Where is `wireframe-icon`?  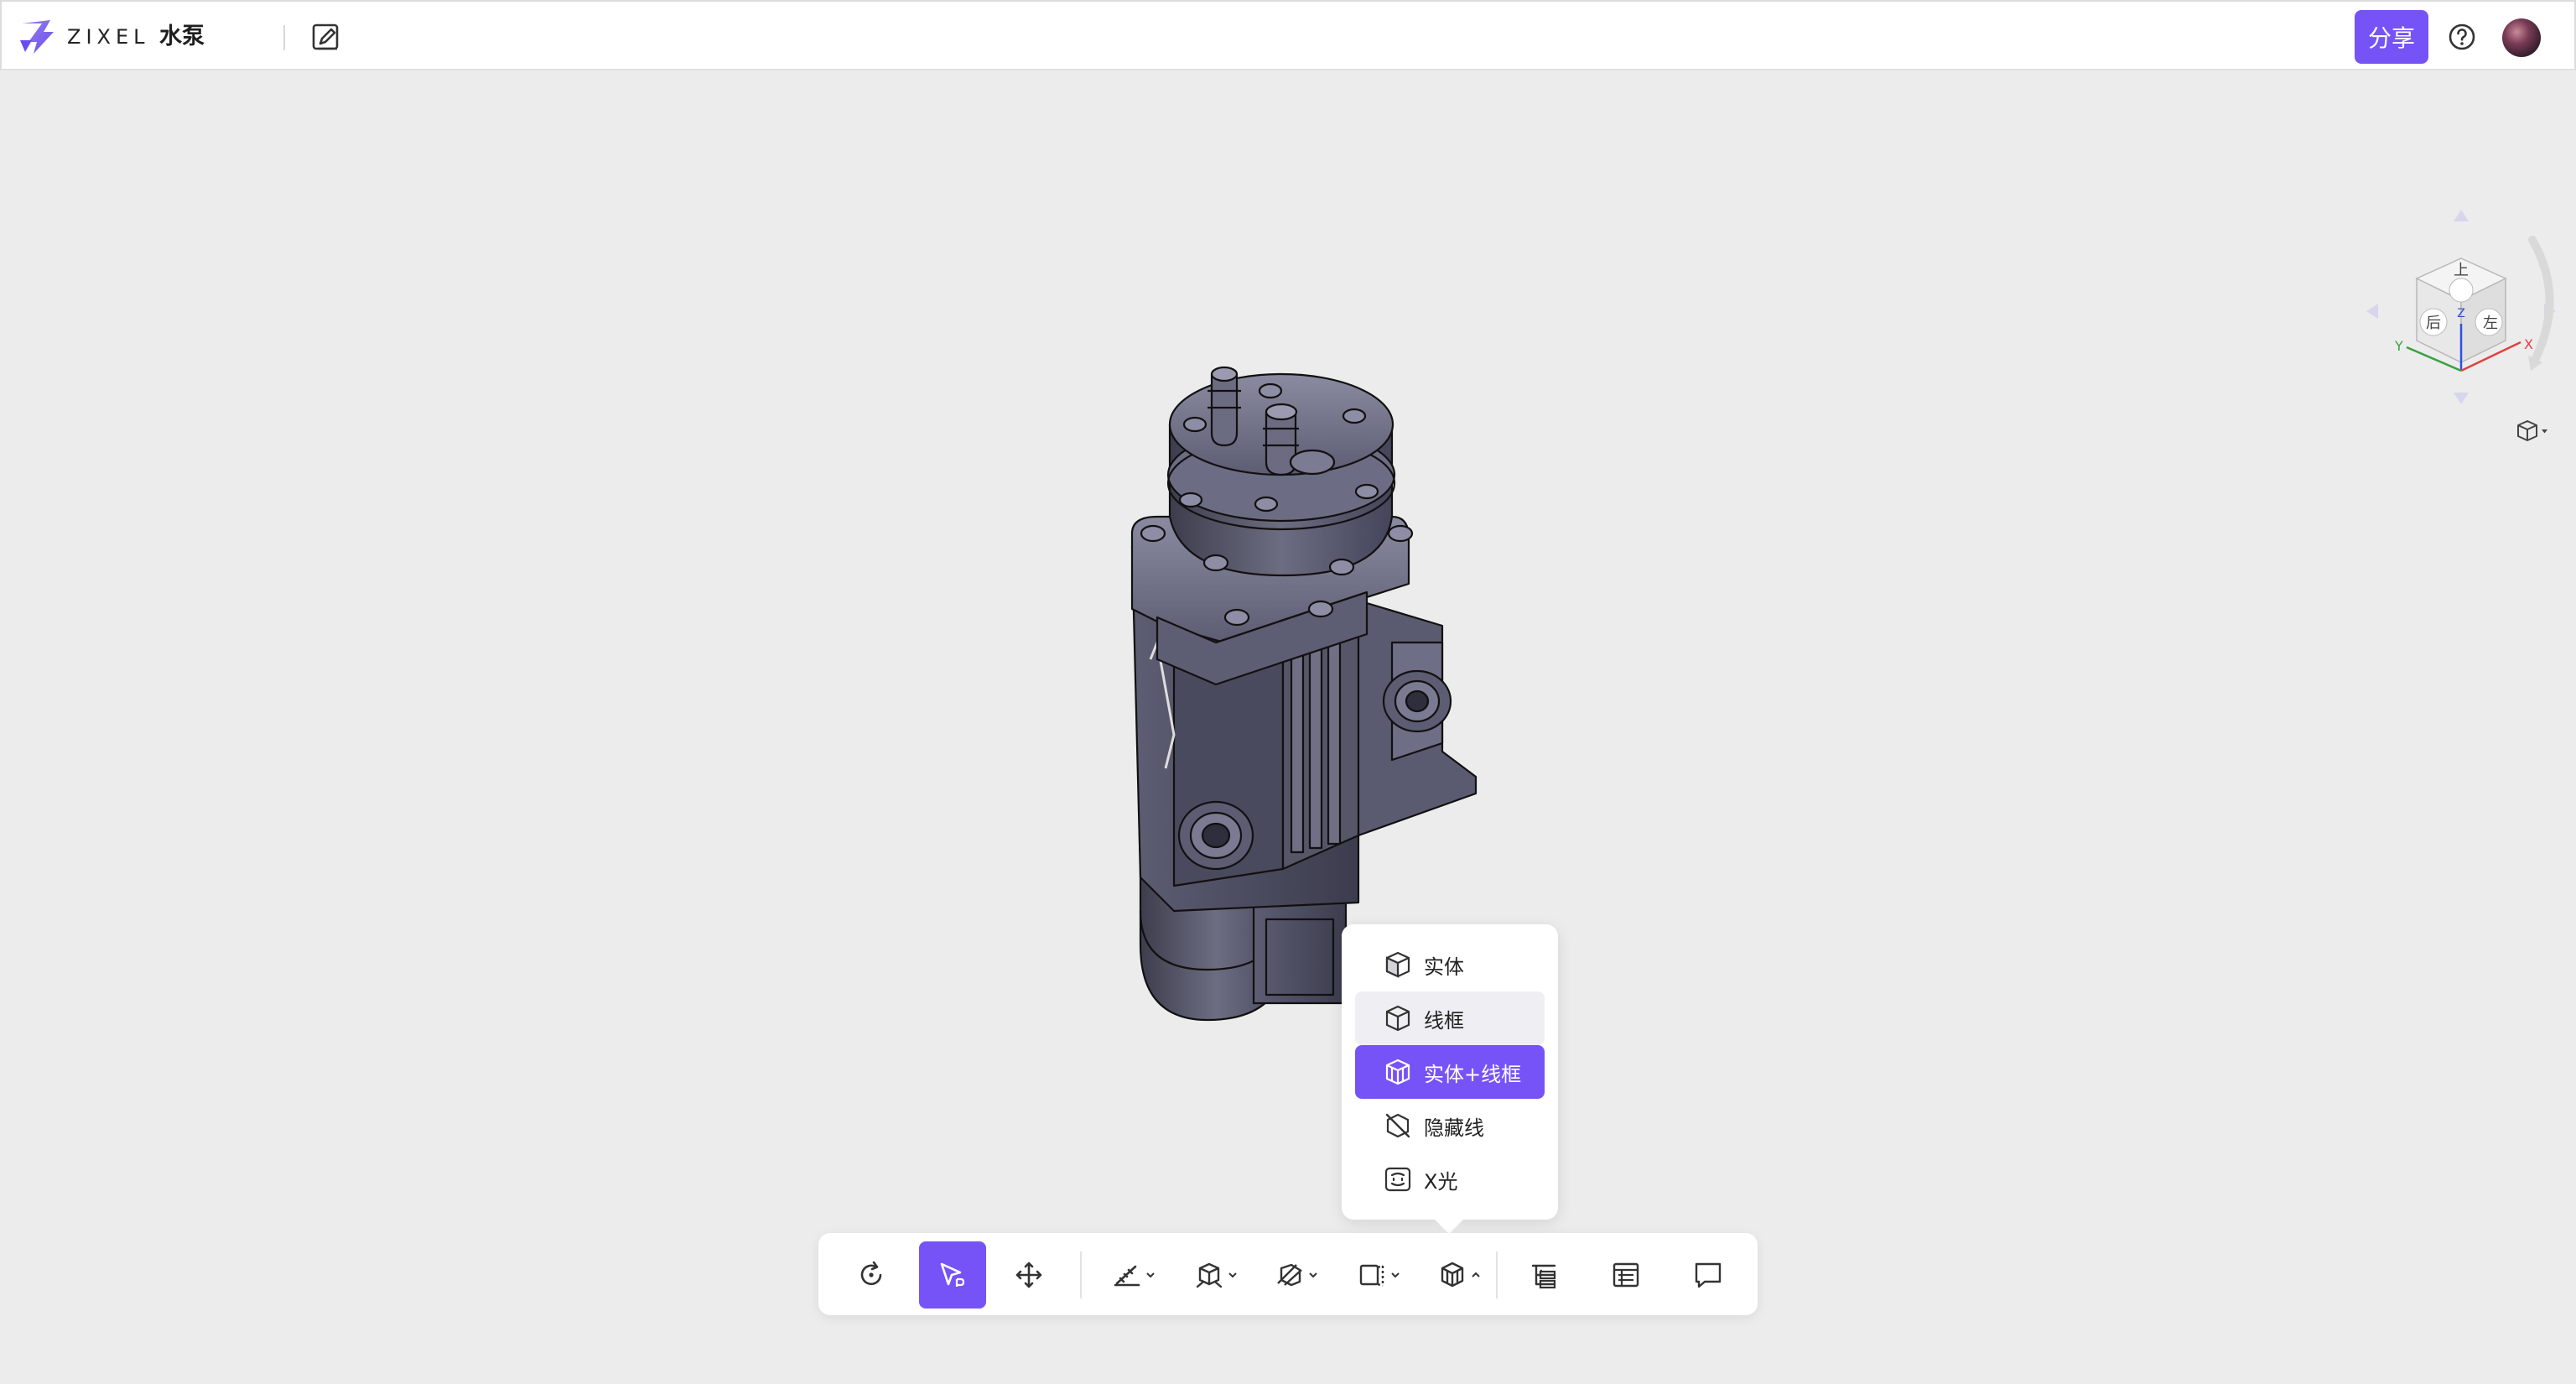 wireframe-icon is located at coordinates (1398, 1018).